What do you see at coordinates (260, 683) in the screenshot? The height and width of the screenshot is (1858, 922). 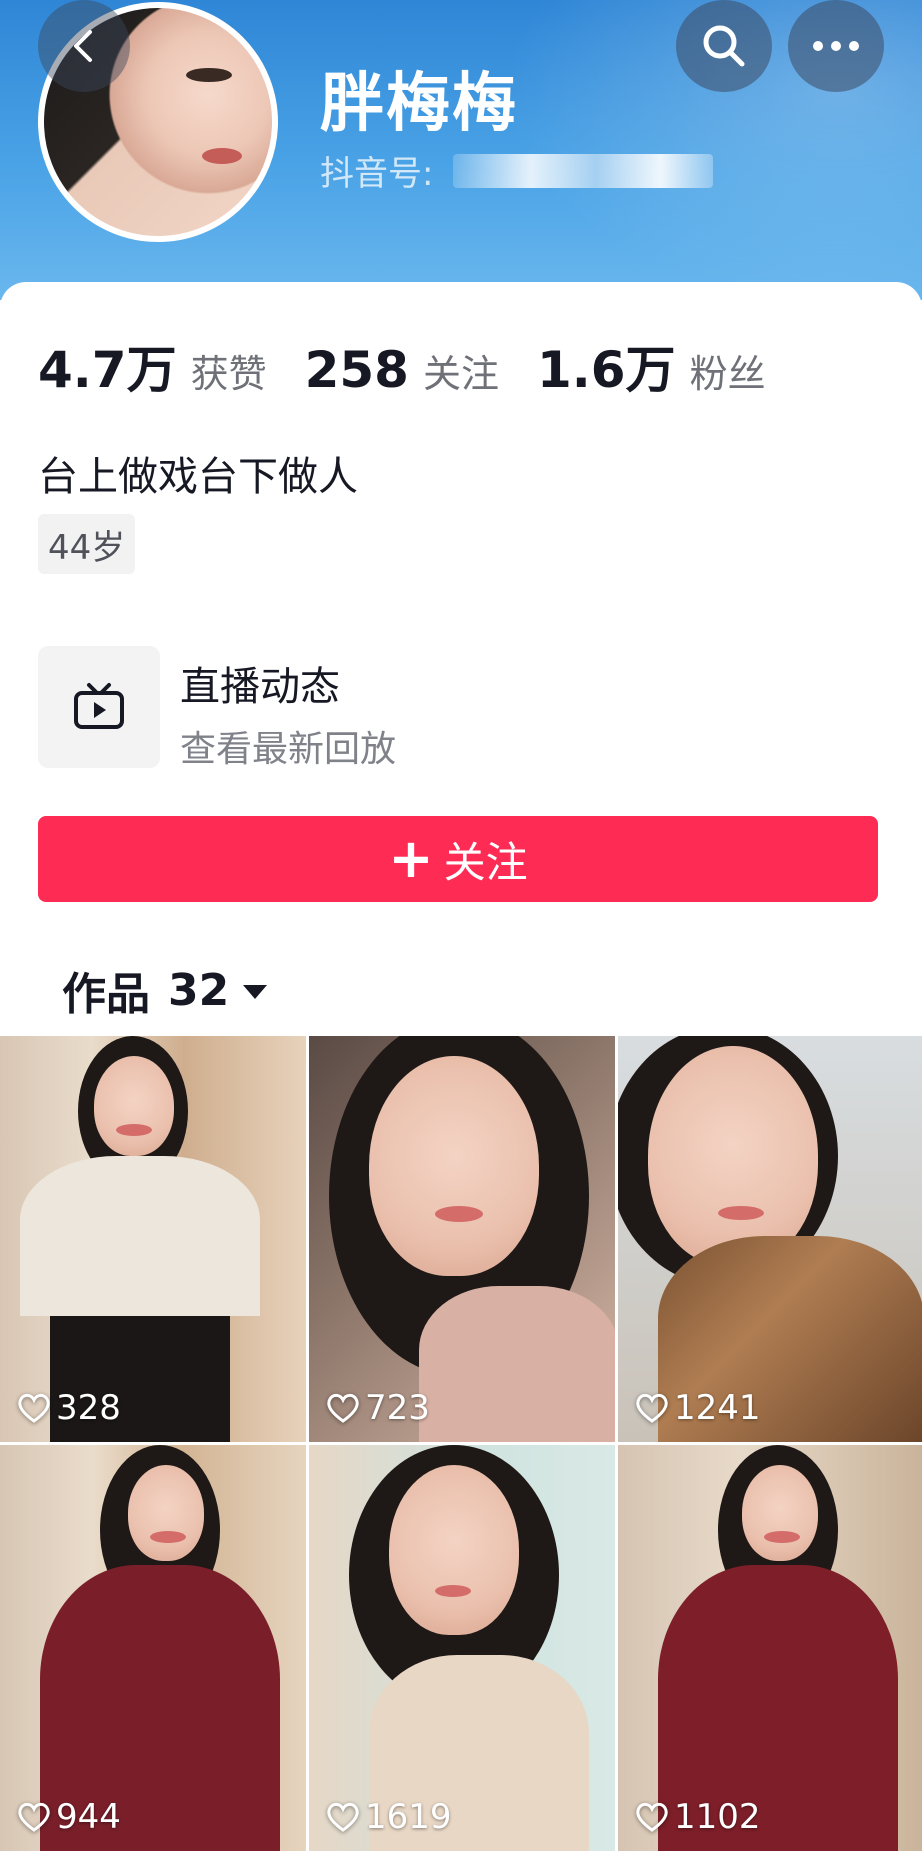 I see `live-title: 直播动态` at bounding box center [260, 683].